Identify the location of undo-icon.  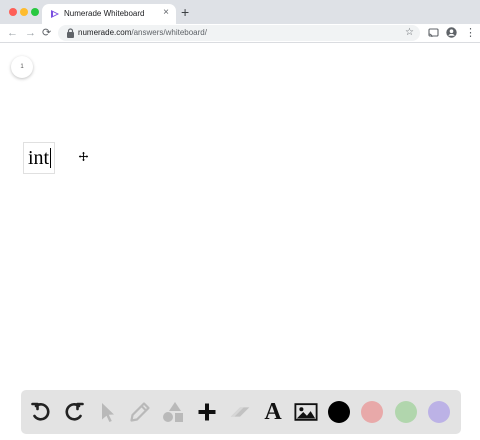
(40, 411).